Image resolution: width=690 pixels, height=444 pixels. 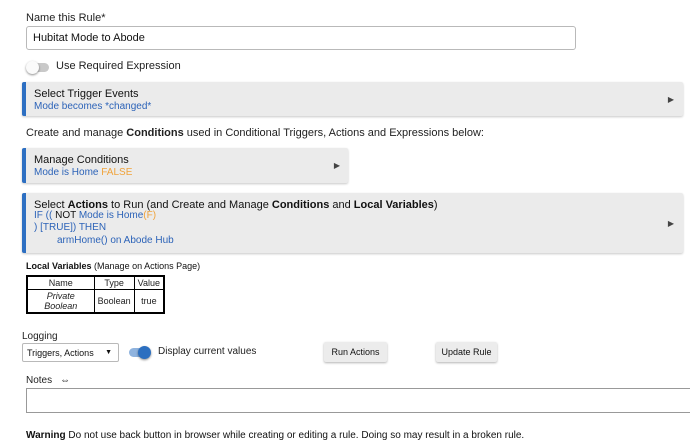 What do you see at coordinates (300, 205) in the screenshot?
I see `title-bold: Conditions` at bounding box center [300, 205].